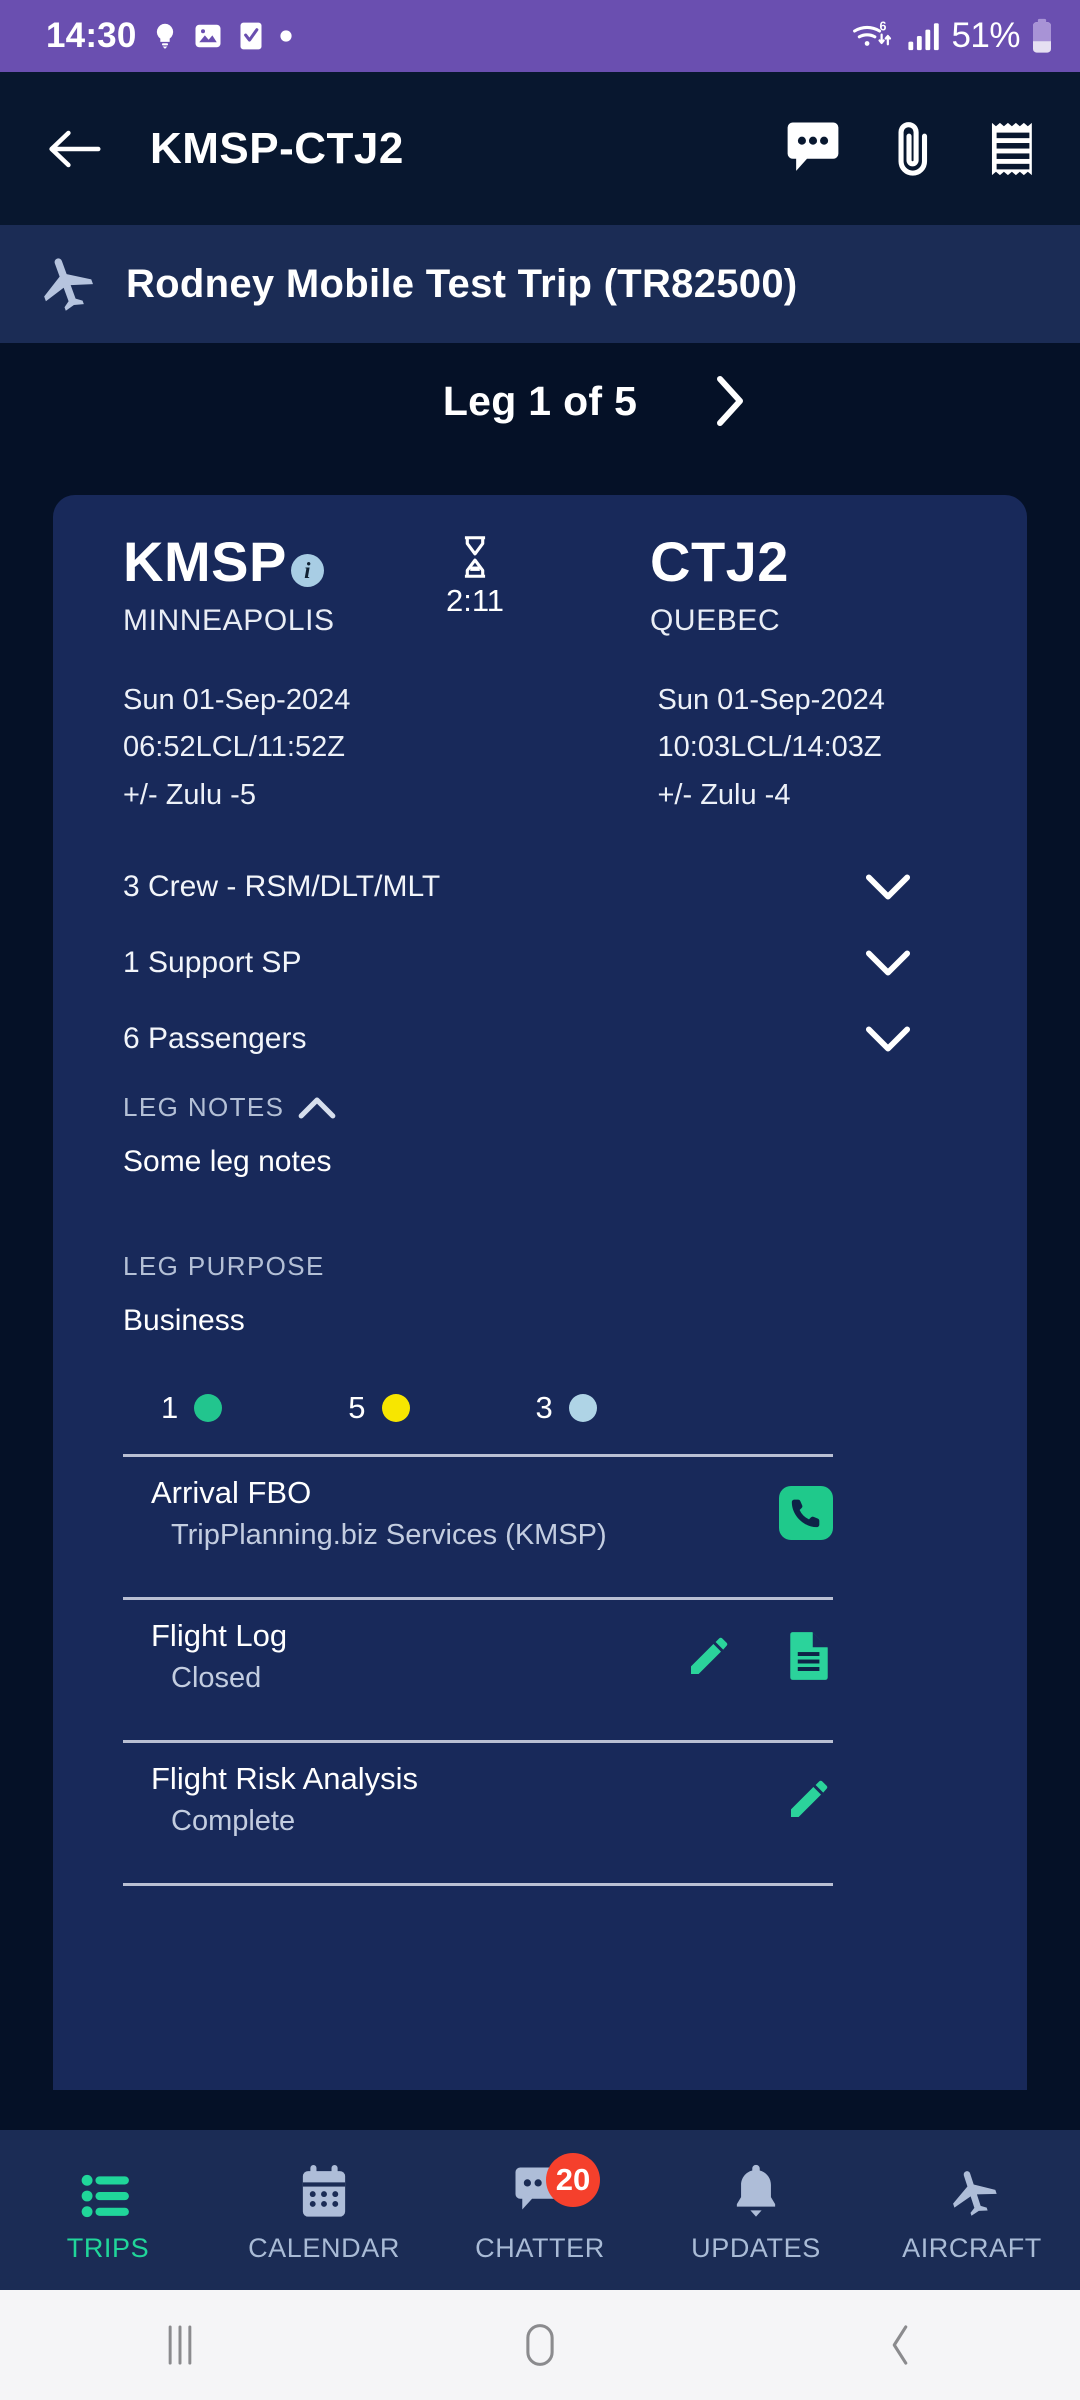  What do you see at coordinates (282, 887) in the screenshot?
I see `crew-label: 3 Crew - RSM/DLT/MLT` at bounding box center [282, 887].